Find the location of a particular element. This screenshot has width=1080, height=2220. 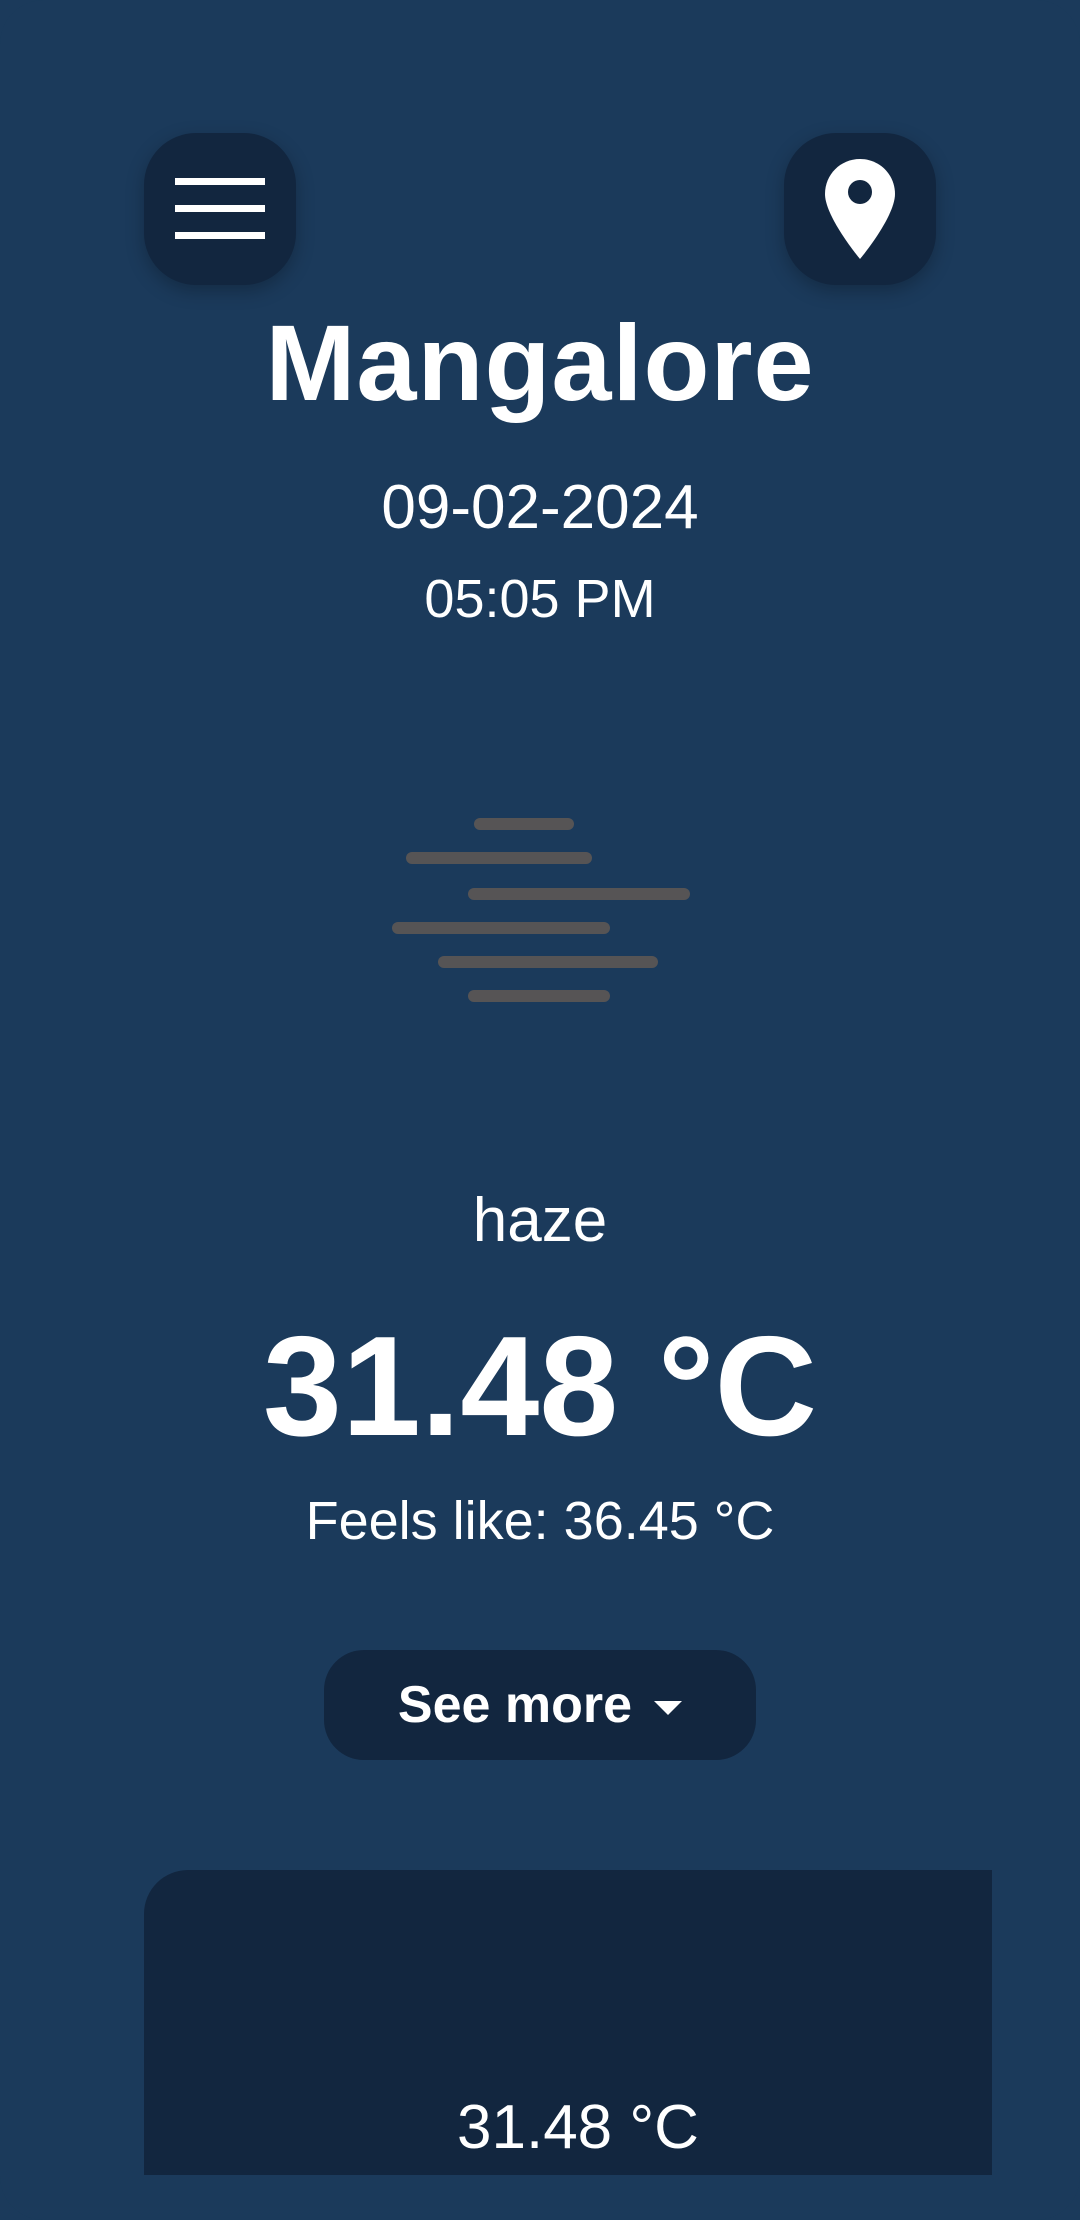

date-label: 09-02-2024 is located at coordinates (540, 507).